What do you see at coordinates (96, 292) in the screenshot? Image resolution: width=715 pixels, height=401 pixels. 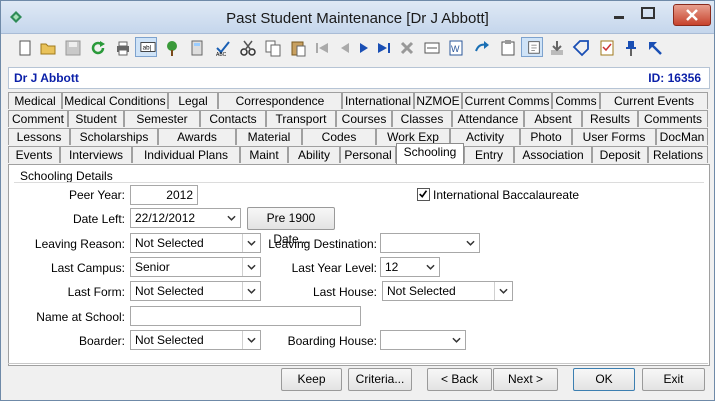 I see `last-form-label: Last Form:` at bounding box center [96, 292].